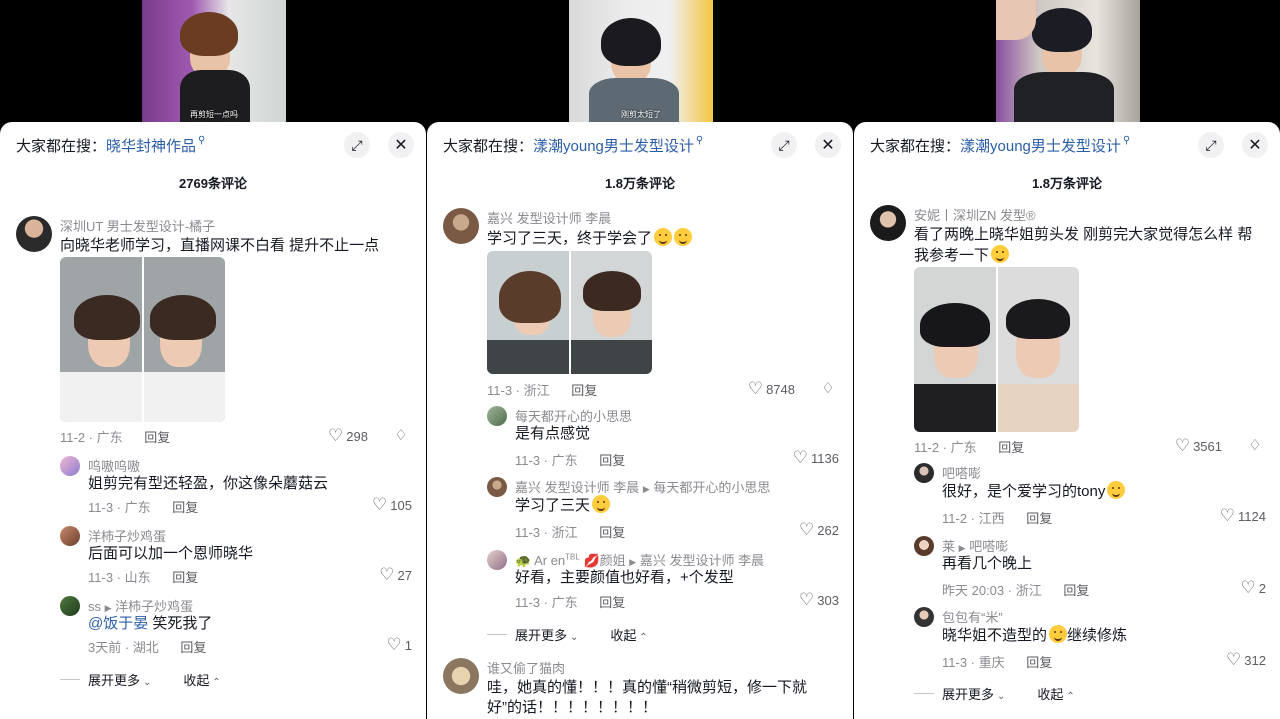 This screenshot has height=719, width=1280. What do you see at coordinates (1198, 446) in the screenshot?
I see `like-button: ♡ 3561` at bounding box center [1198, 446].